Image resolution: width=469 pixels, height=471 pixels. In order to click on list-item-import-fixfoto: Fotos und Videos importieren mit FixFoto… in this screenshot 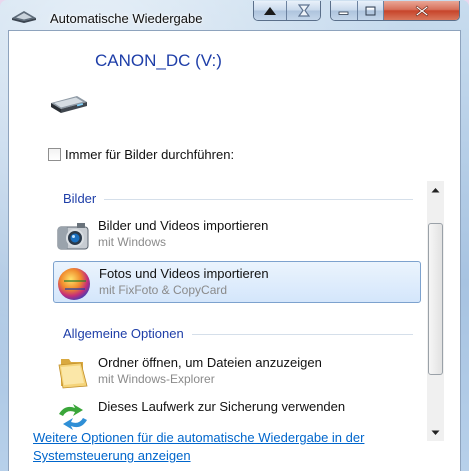, I will do `click(237, 282)`.